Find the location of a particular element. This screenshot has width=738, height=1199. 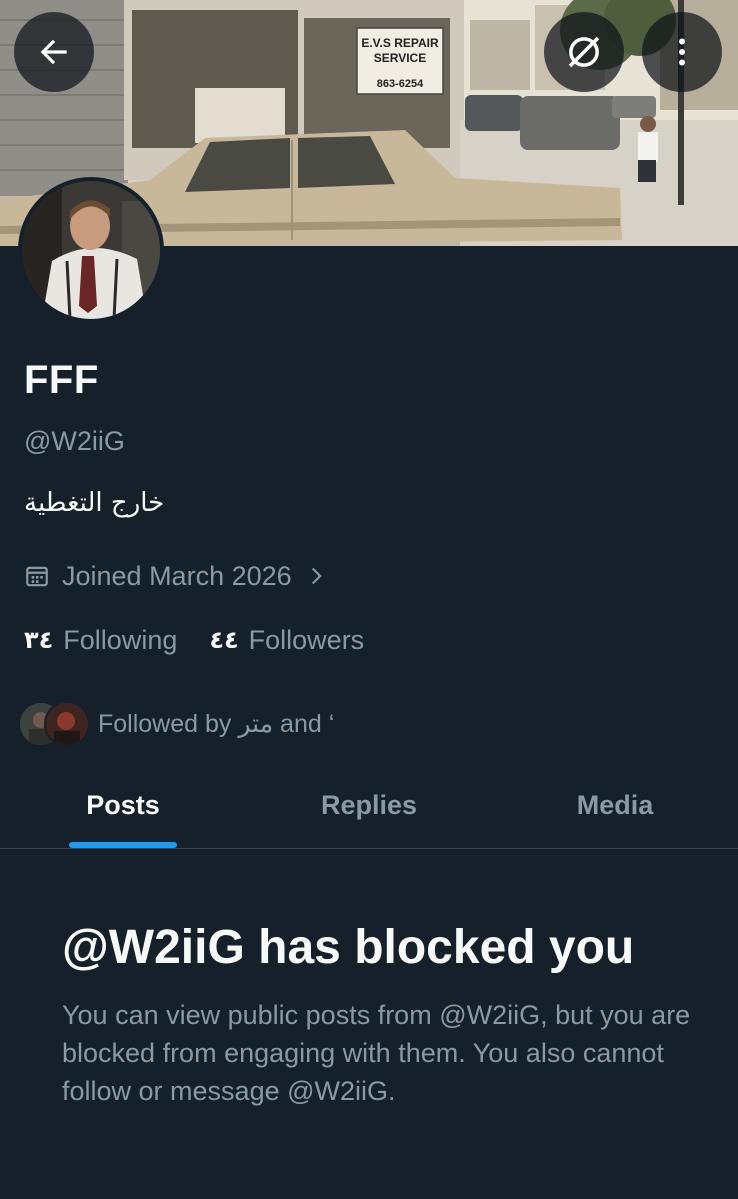

followed-by-row: Followed by متر and ‘ is located at coordinates (176, 724).